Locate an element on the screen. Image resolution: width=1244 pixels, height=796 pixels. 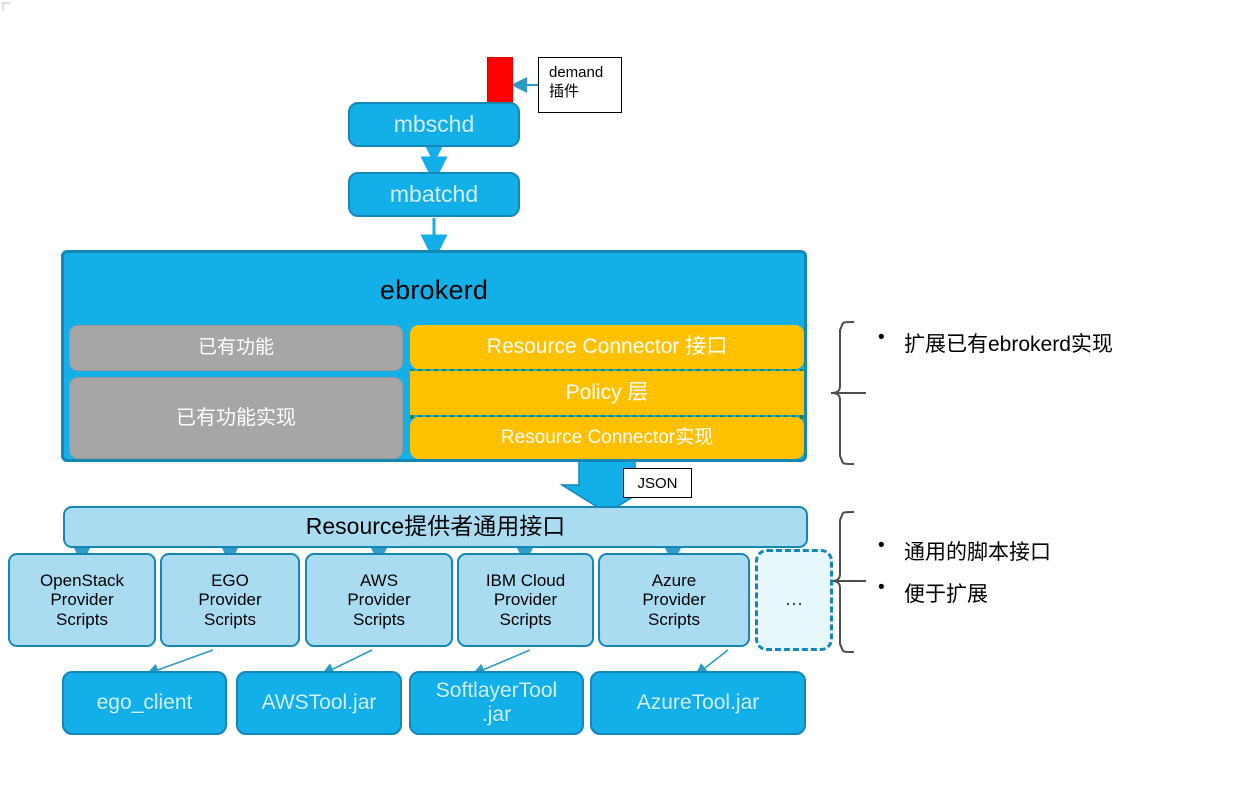
annotation-easy-to-extend: • 便于扩展 is located at coordinates (1053, 592).